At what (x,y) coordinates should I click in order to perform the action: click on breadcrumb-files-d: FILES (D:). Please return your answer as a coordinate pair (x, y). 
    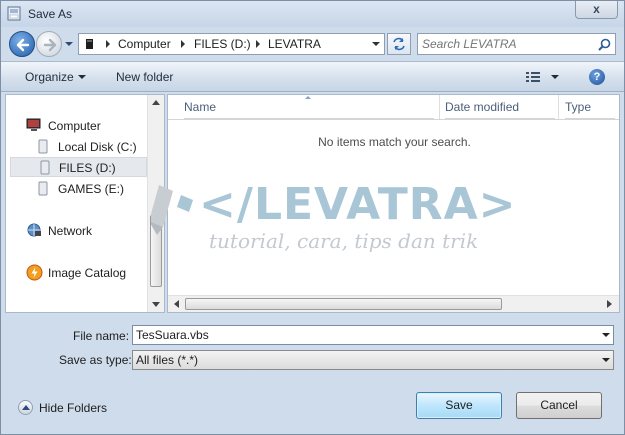
    Looking at the image, I should click on (222, 44).